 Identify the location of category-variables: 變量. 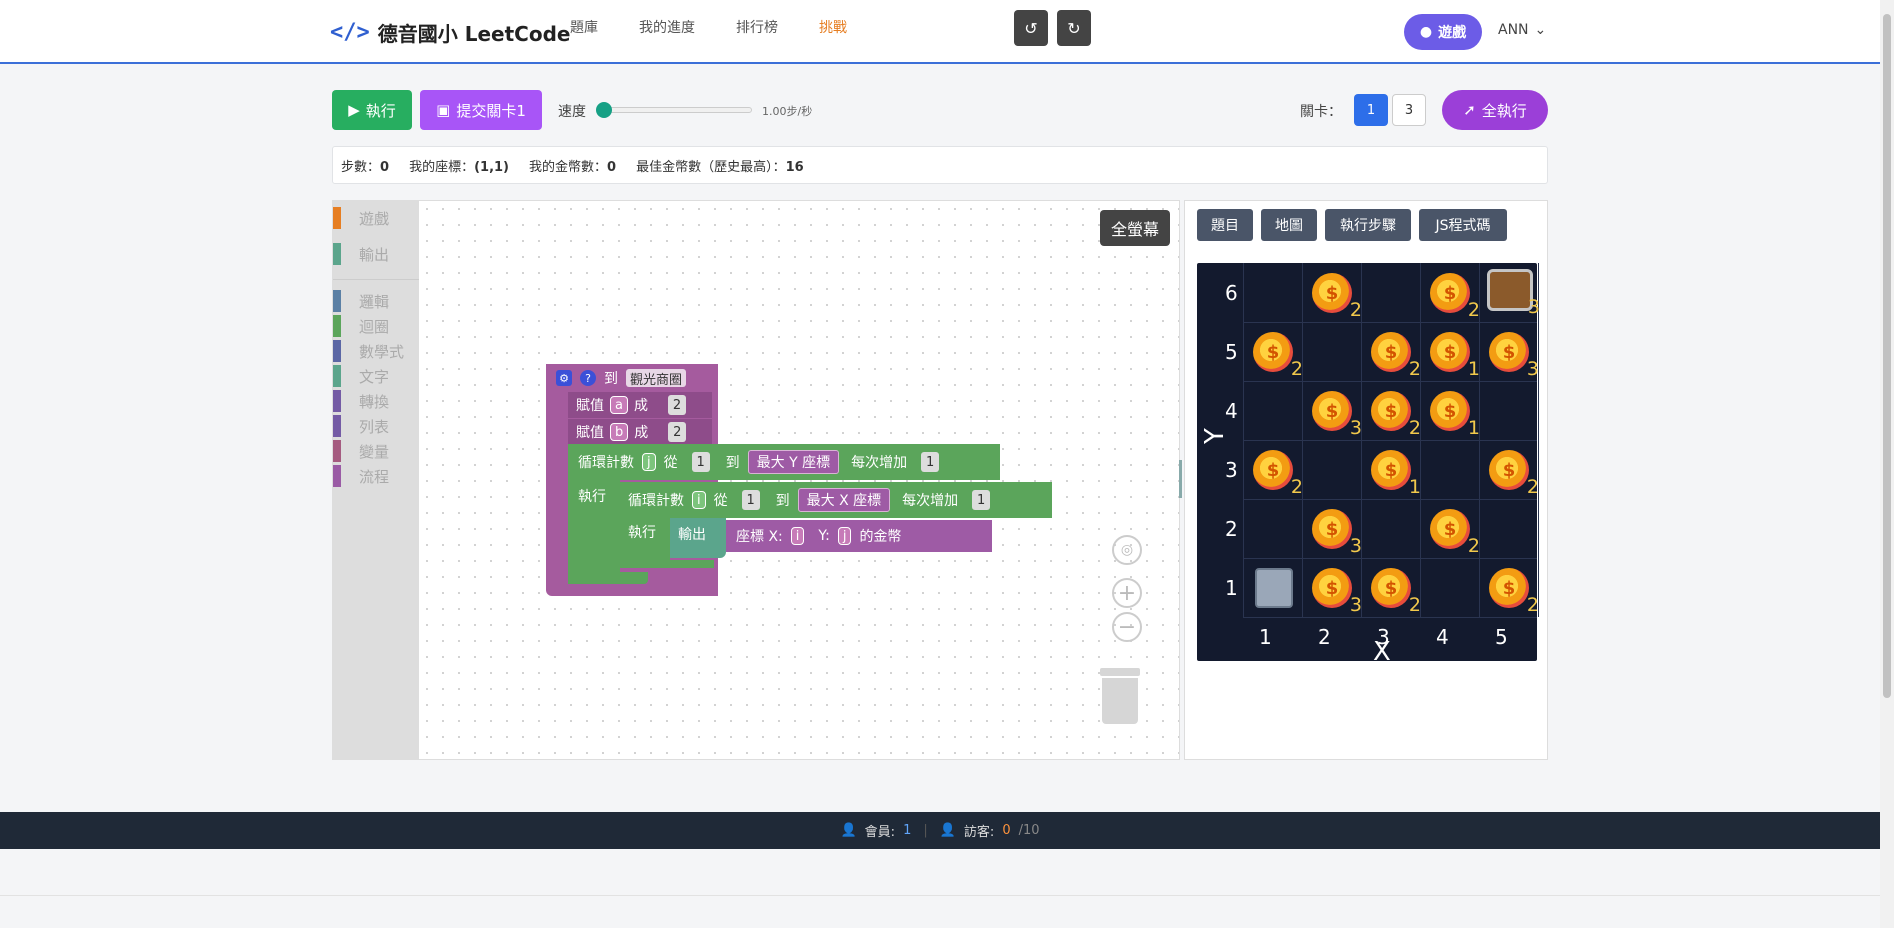
(361, 451).